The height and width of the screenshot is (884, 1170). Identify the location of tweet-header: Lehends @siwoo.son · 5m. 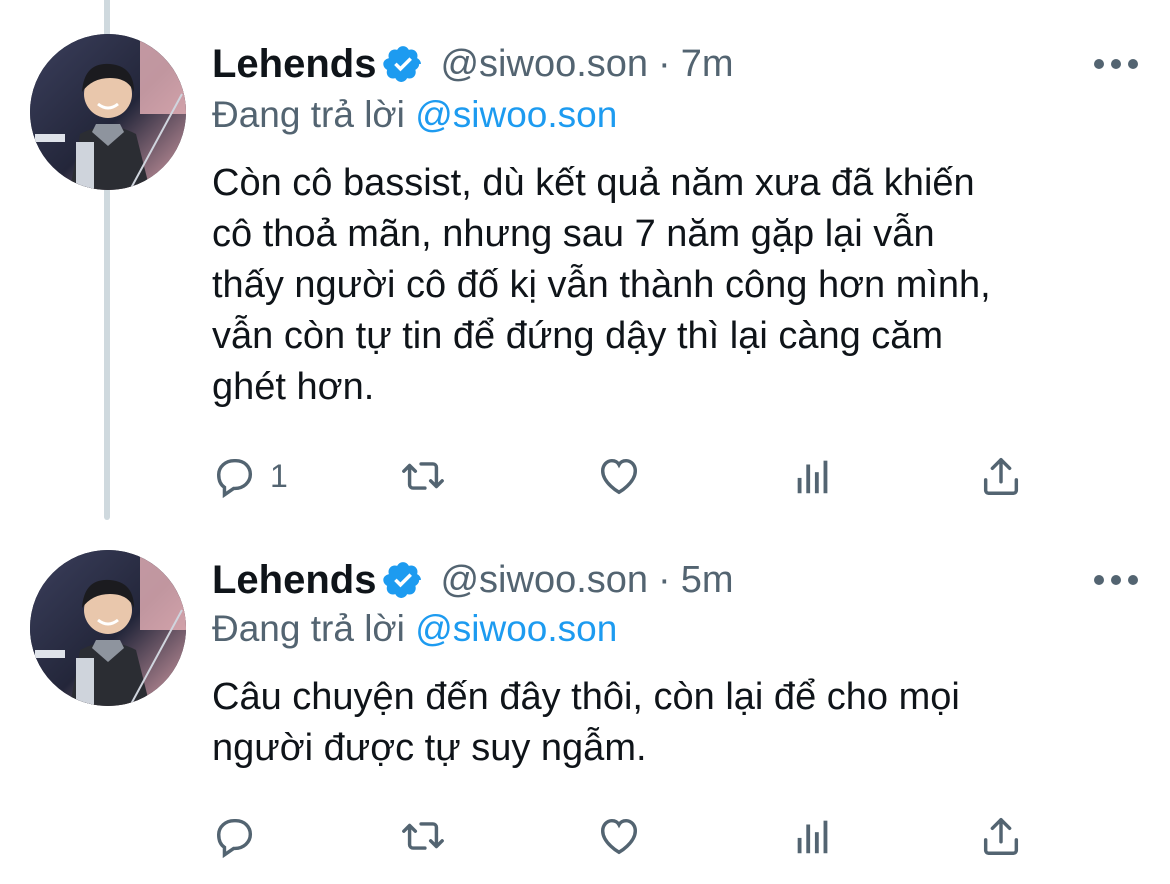
(473, 580).